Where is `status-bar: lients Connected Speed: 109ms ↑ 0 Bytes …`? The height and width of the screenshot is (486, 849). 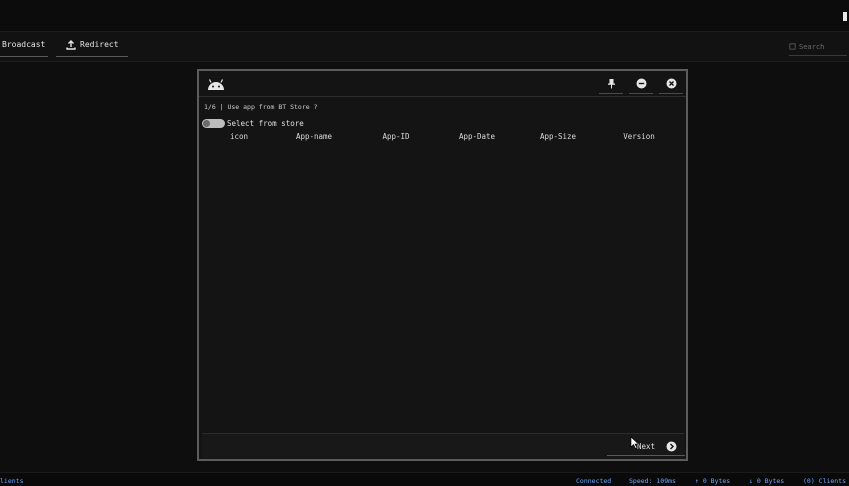
status-bar: lients Connected Speed: 109ms ↑ 0 Bytes … is located at coordinates (424, 479).